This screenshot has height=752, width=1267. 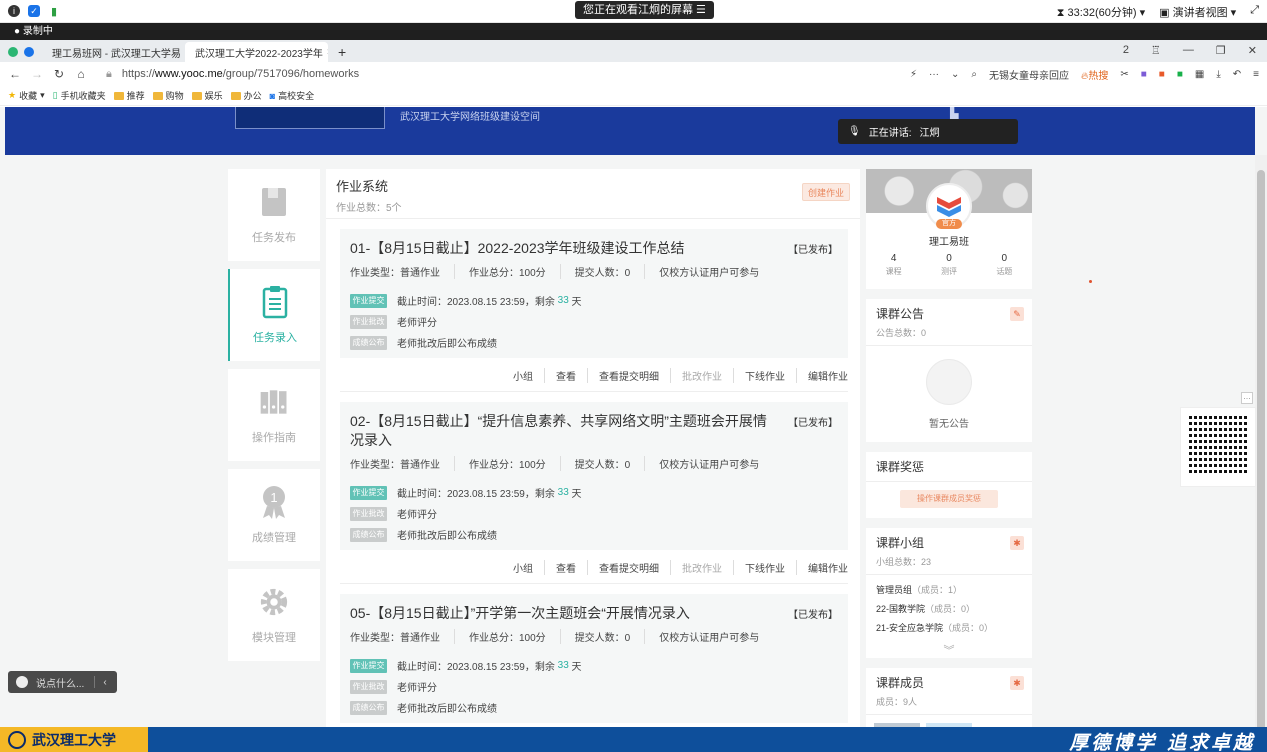 I want to click on restore-button: ❐, so click(x=1221, y=50).